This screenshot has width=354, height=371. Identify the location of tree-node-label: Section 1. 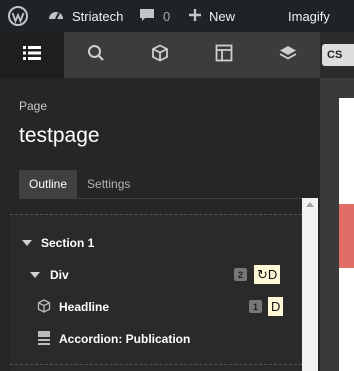
(68, 243).